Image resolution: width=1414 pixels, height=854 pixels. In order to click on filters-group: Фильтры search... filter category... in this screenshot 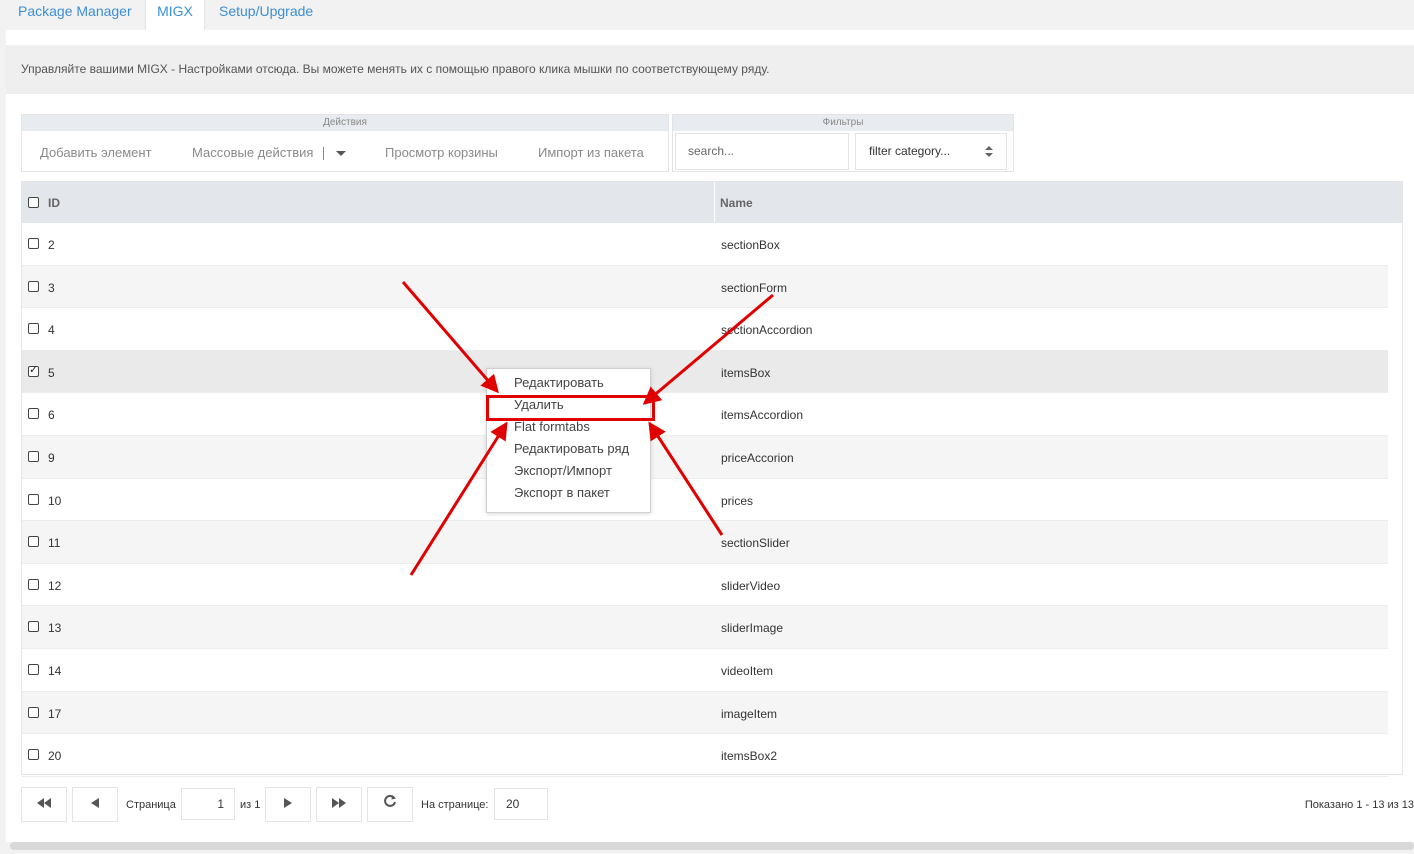, I will do `click(843, 143)`.